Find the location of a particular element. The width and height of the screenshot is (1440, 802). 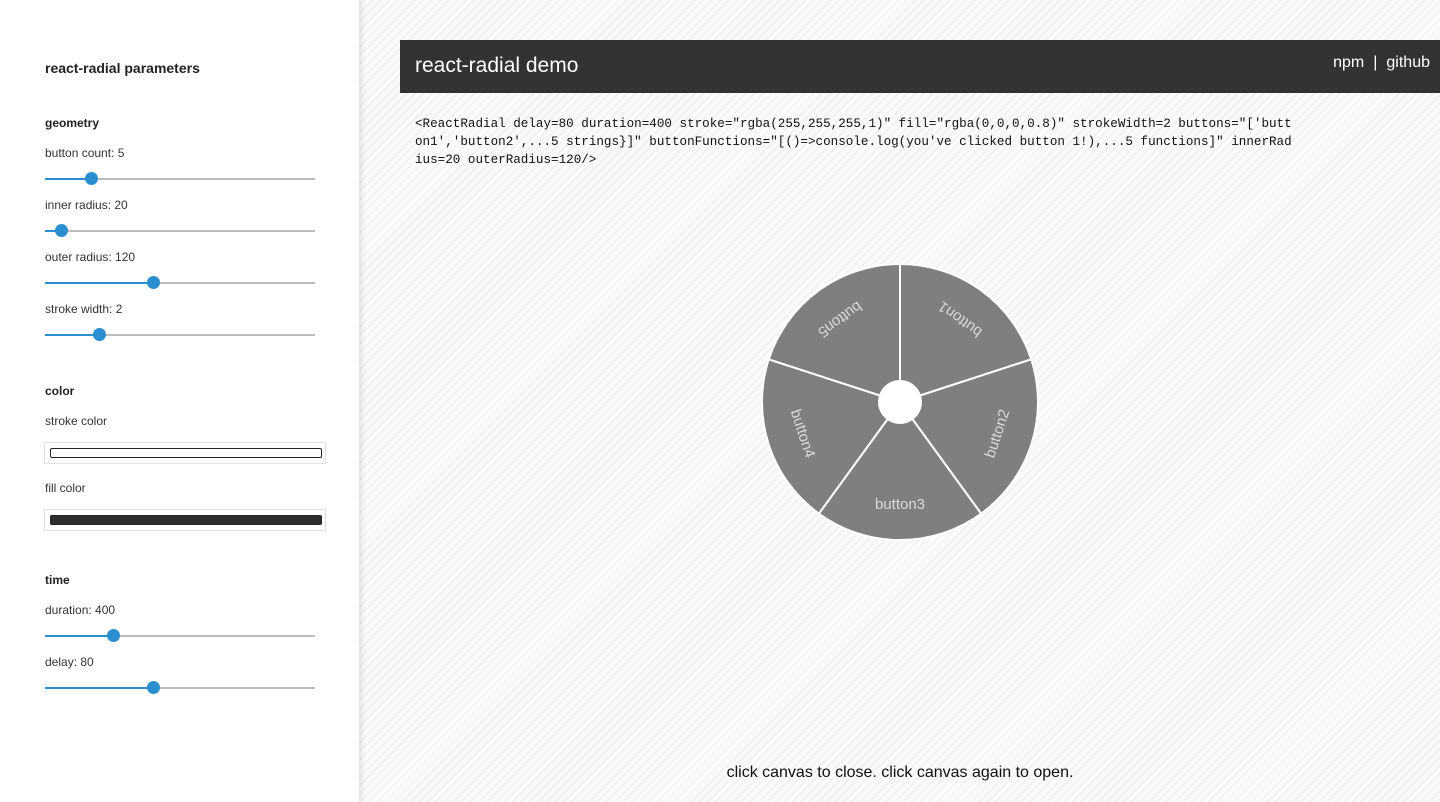

time-heading: time is located at coordinates (57, 580).